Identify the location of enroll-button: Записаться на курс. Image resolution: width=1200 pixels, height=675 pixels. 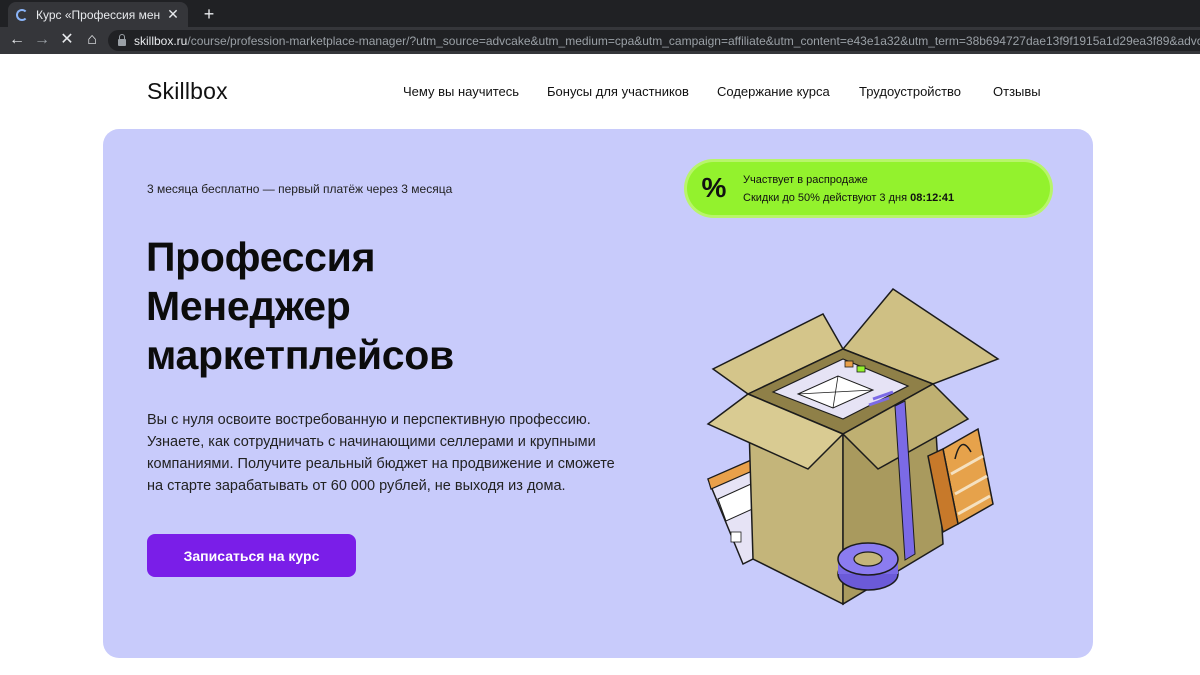
(251, 555).